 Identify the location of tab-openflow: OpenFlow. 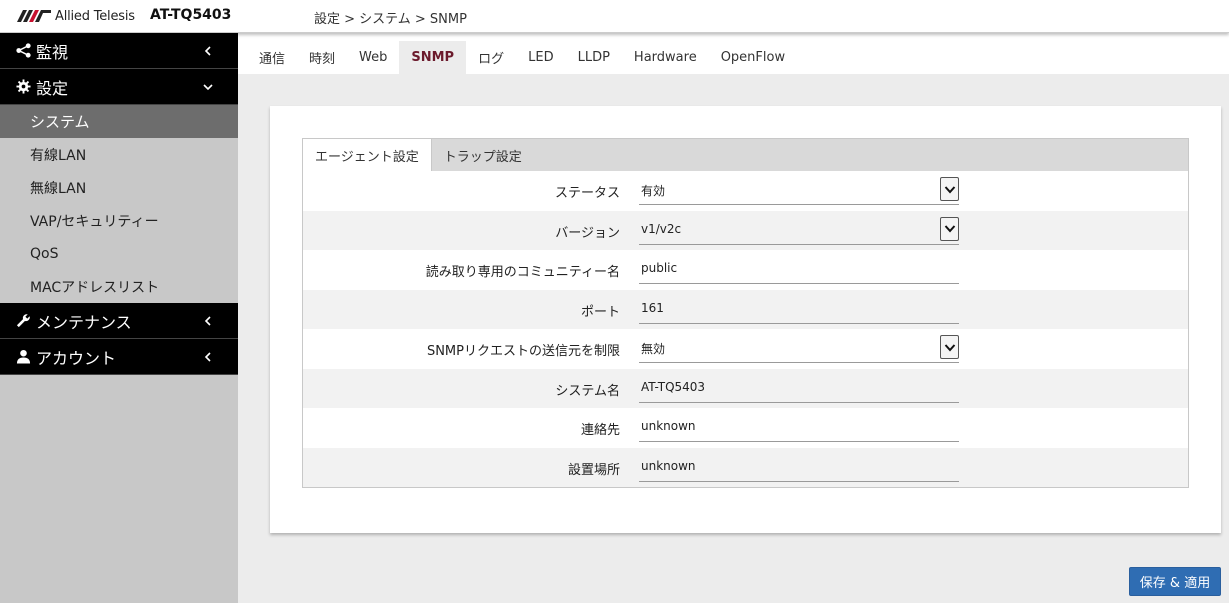
(753, 57).